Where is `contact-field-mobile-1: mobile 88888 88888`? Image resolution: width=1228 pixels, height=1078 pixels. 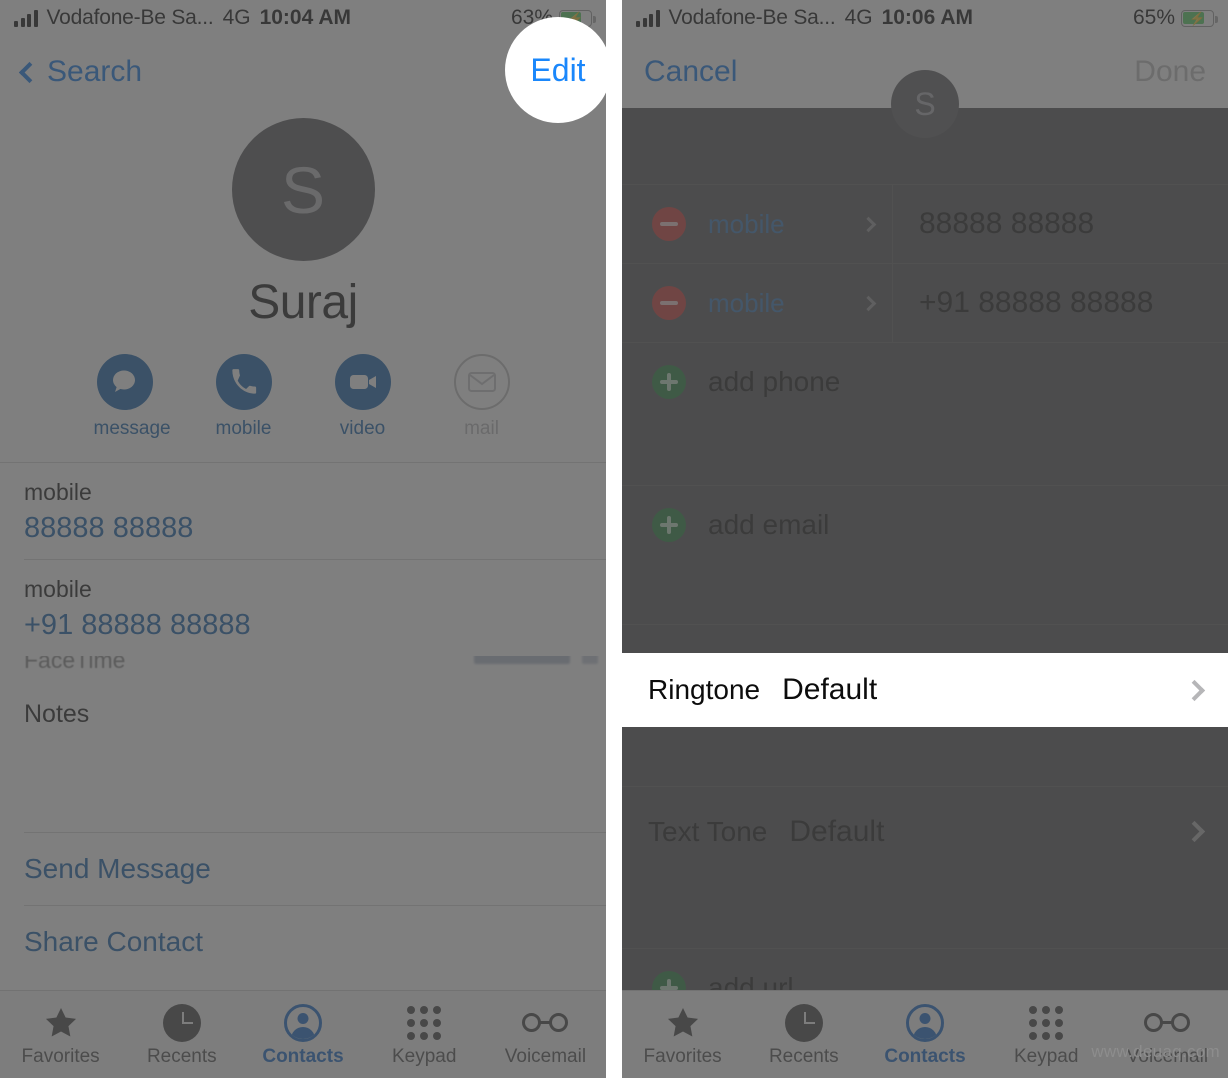 contact-field-mobile-1: mobile 88888 88888 is located at coordinates (303, 511).